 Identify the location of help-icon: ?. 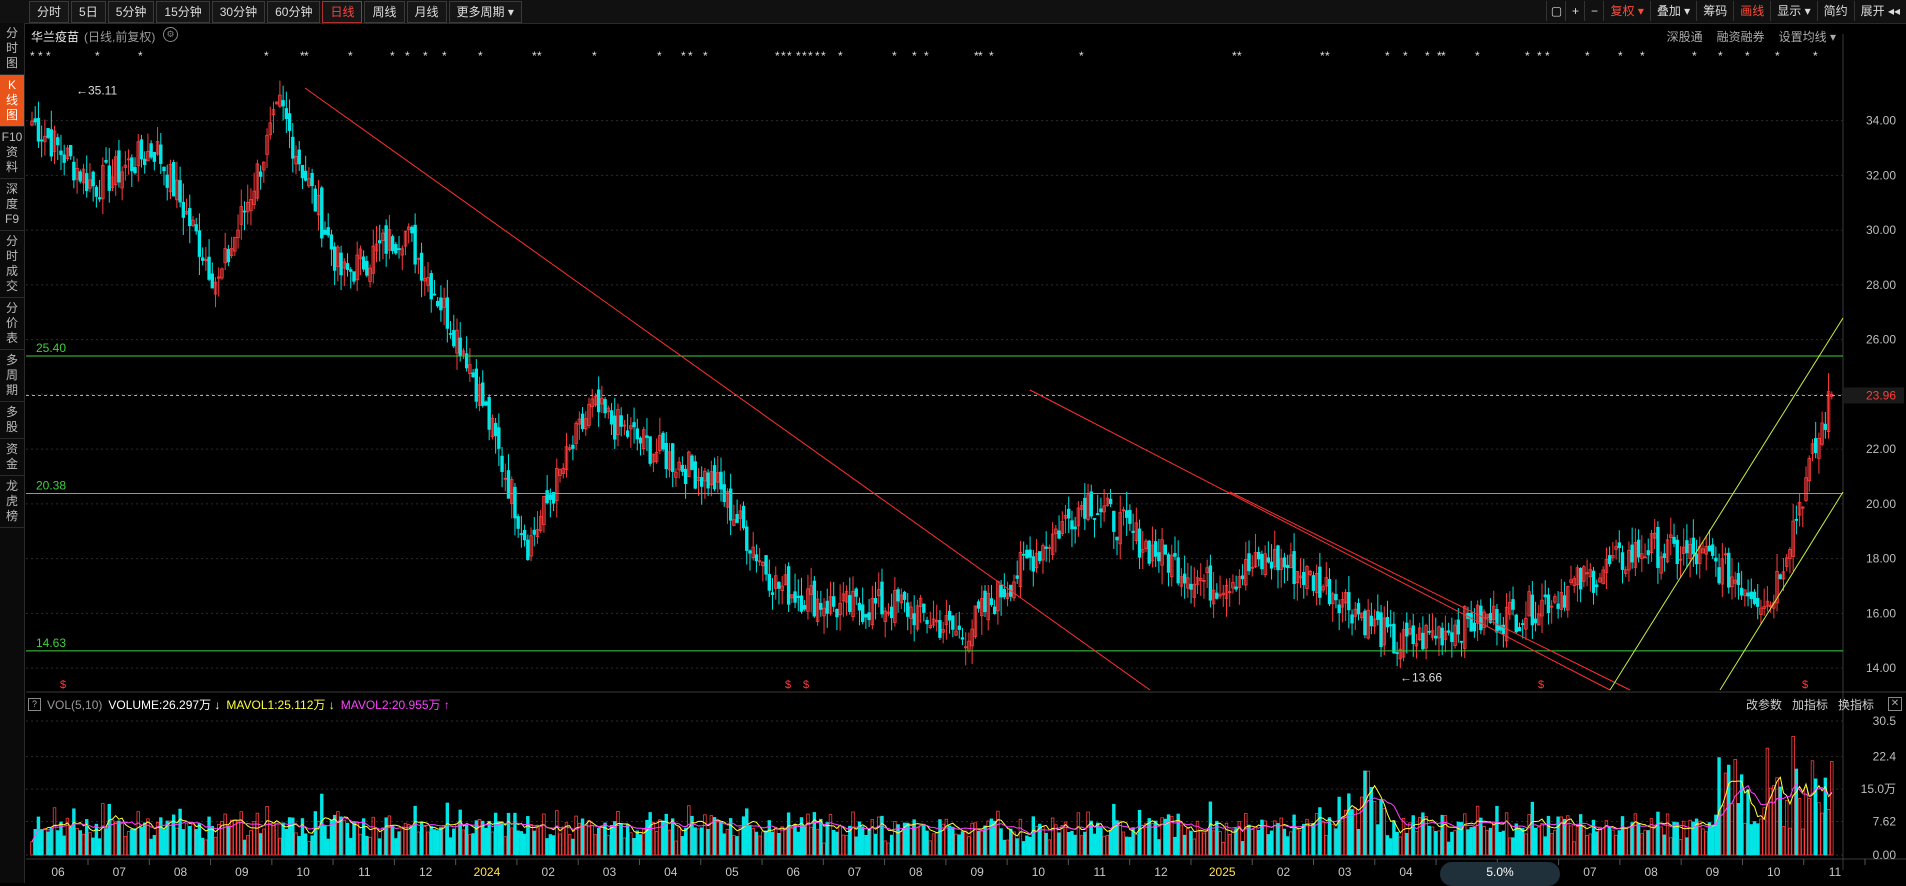
(34, 704).